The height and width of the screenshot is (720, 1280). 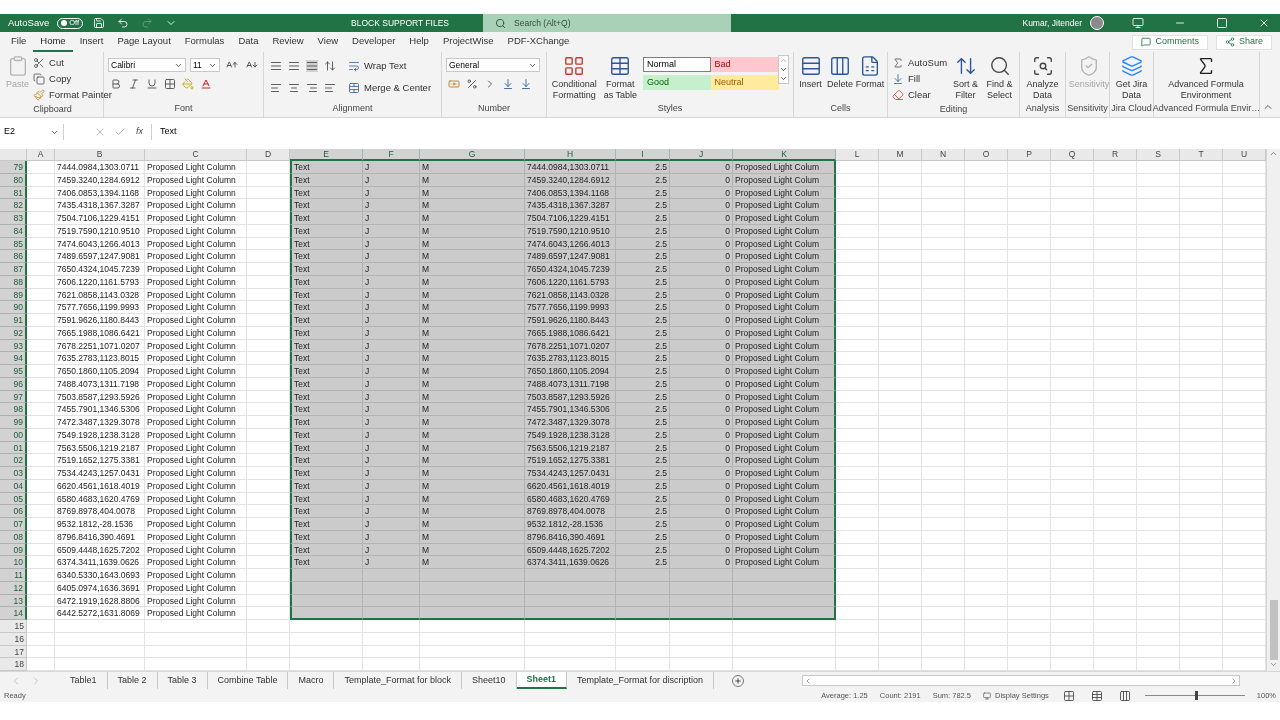 I want to click on column-header: N, so click(x=943, y=155).